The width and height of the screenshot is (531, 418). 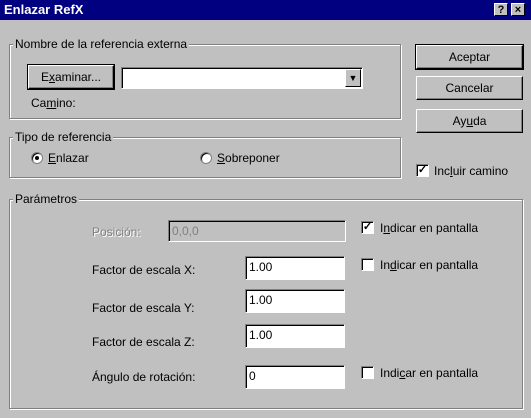 What do you see at coordinates (242, 78) in the screenshot?
I see `ref-name-dropdown: ▼` at bounding box center [242, 78].